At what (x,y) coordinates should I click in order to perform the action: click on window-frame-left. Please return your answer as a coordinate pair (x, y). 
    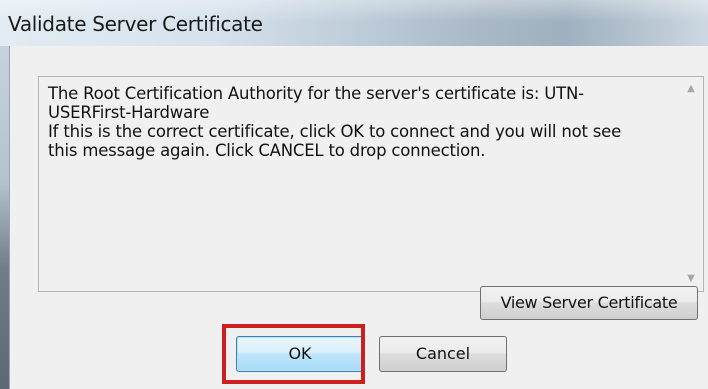
    Looking at the image, I should click on (4, 217).